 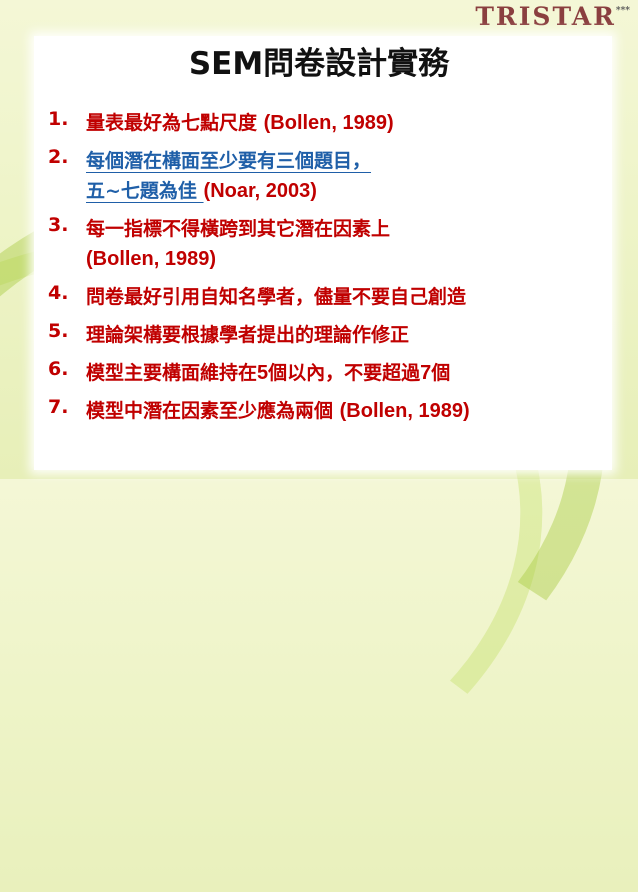 I want to click on item-text: 量表最好為七點尺度, so click(x=175, y=123).